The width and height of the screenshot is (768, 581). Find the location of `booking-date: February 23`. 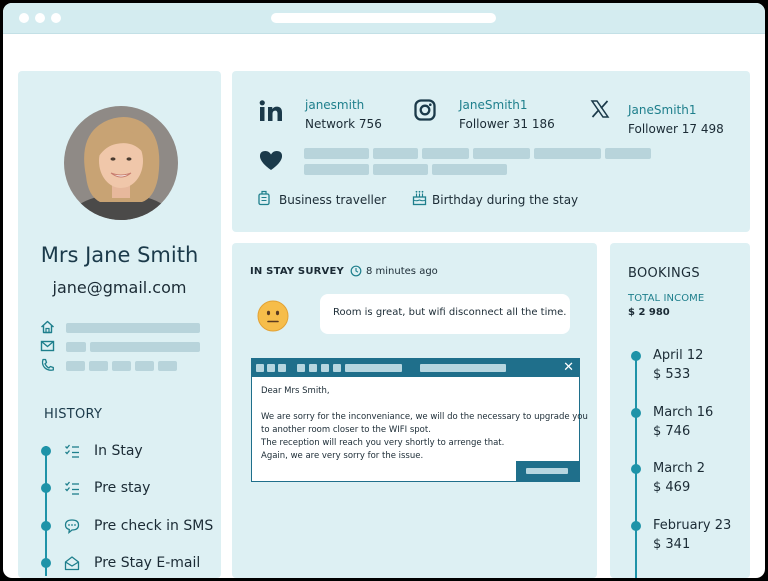

booking-date: February 23 is located at coordinates (692, 525).